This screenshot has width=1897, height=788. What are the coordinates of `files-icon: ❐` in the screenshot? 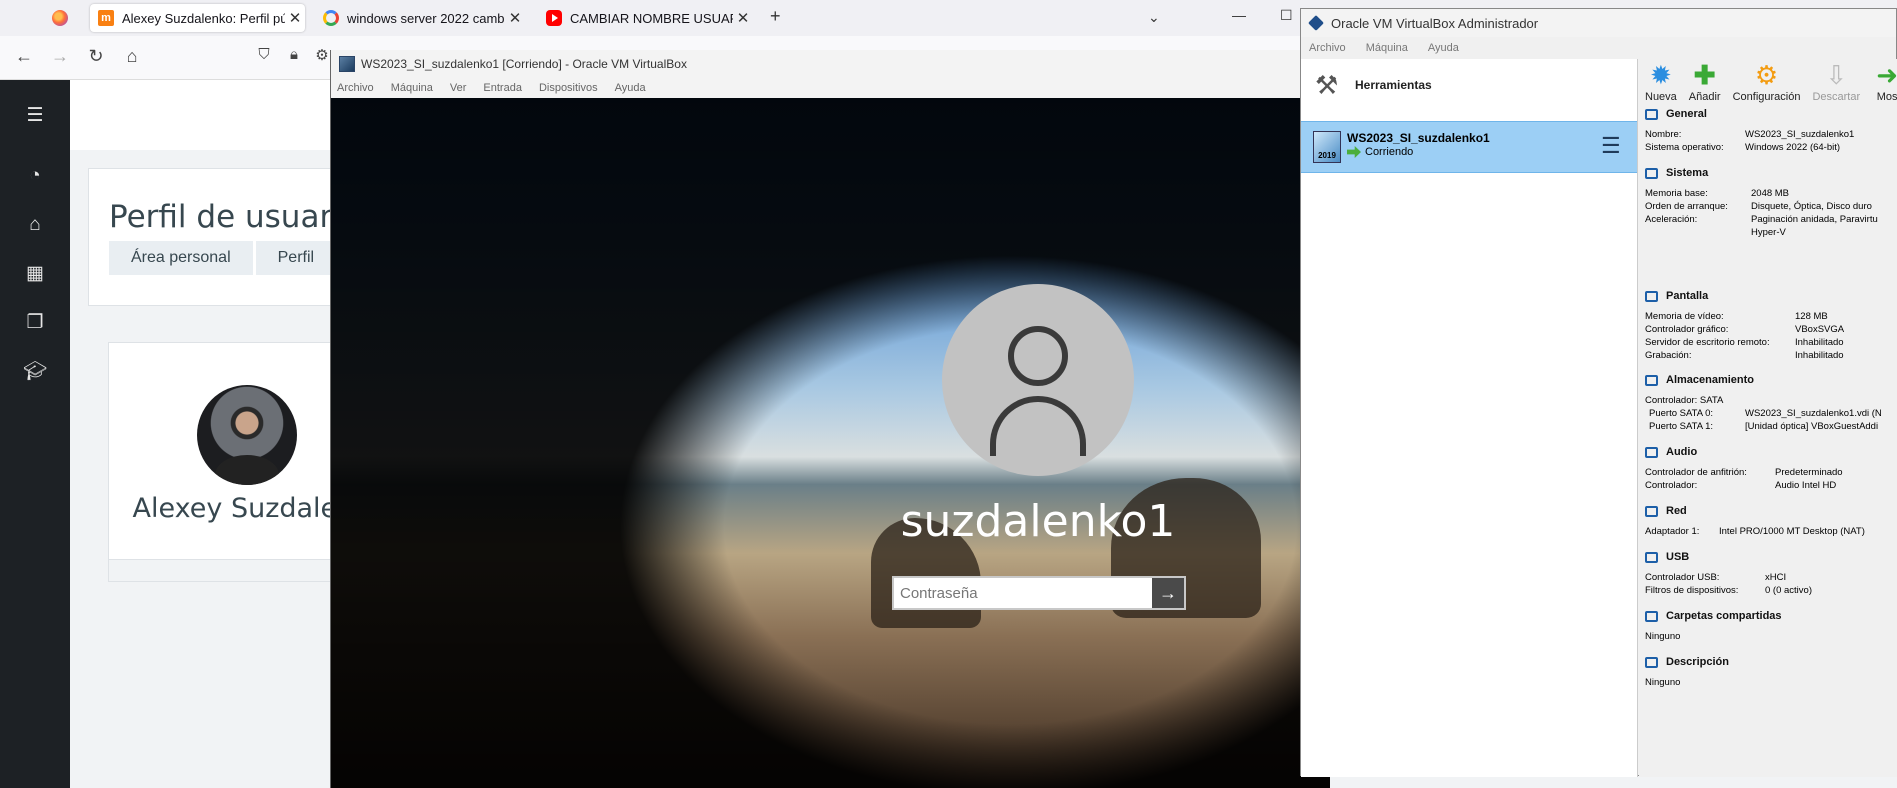 It's located at (35, 323).